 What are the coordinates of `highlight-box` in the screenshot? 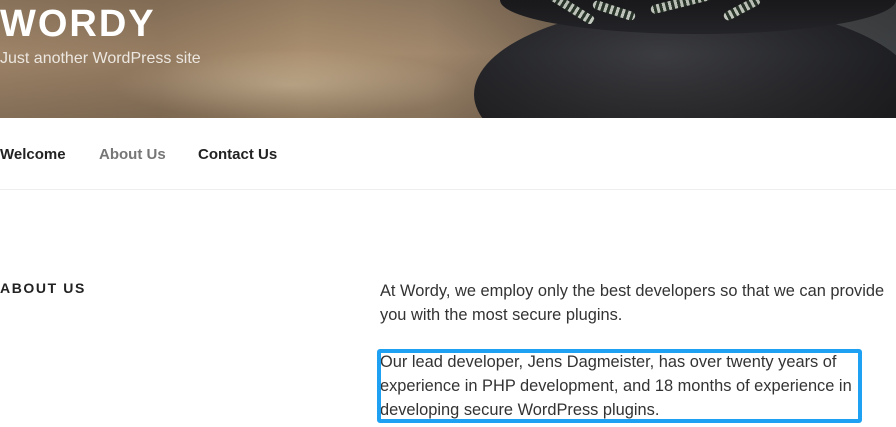 It's located at (619, 386).